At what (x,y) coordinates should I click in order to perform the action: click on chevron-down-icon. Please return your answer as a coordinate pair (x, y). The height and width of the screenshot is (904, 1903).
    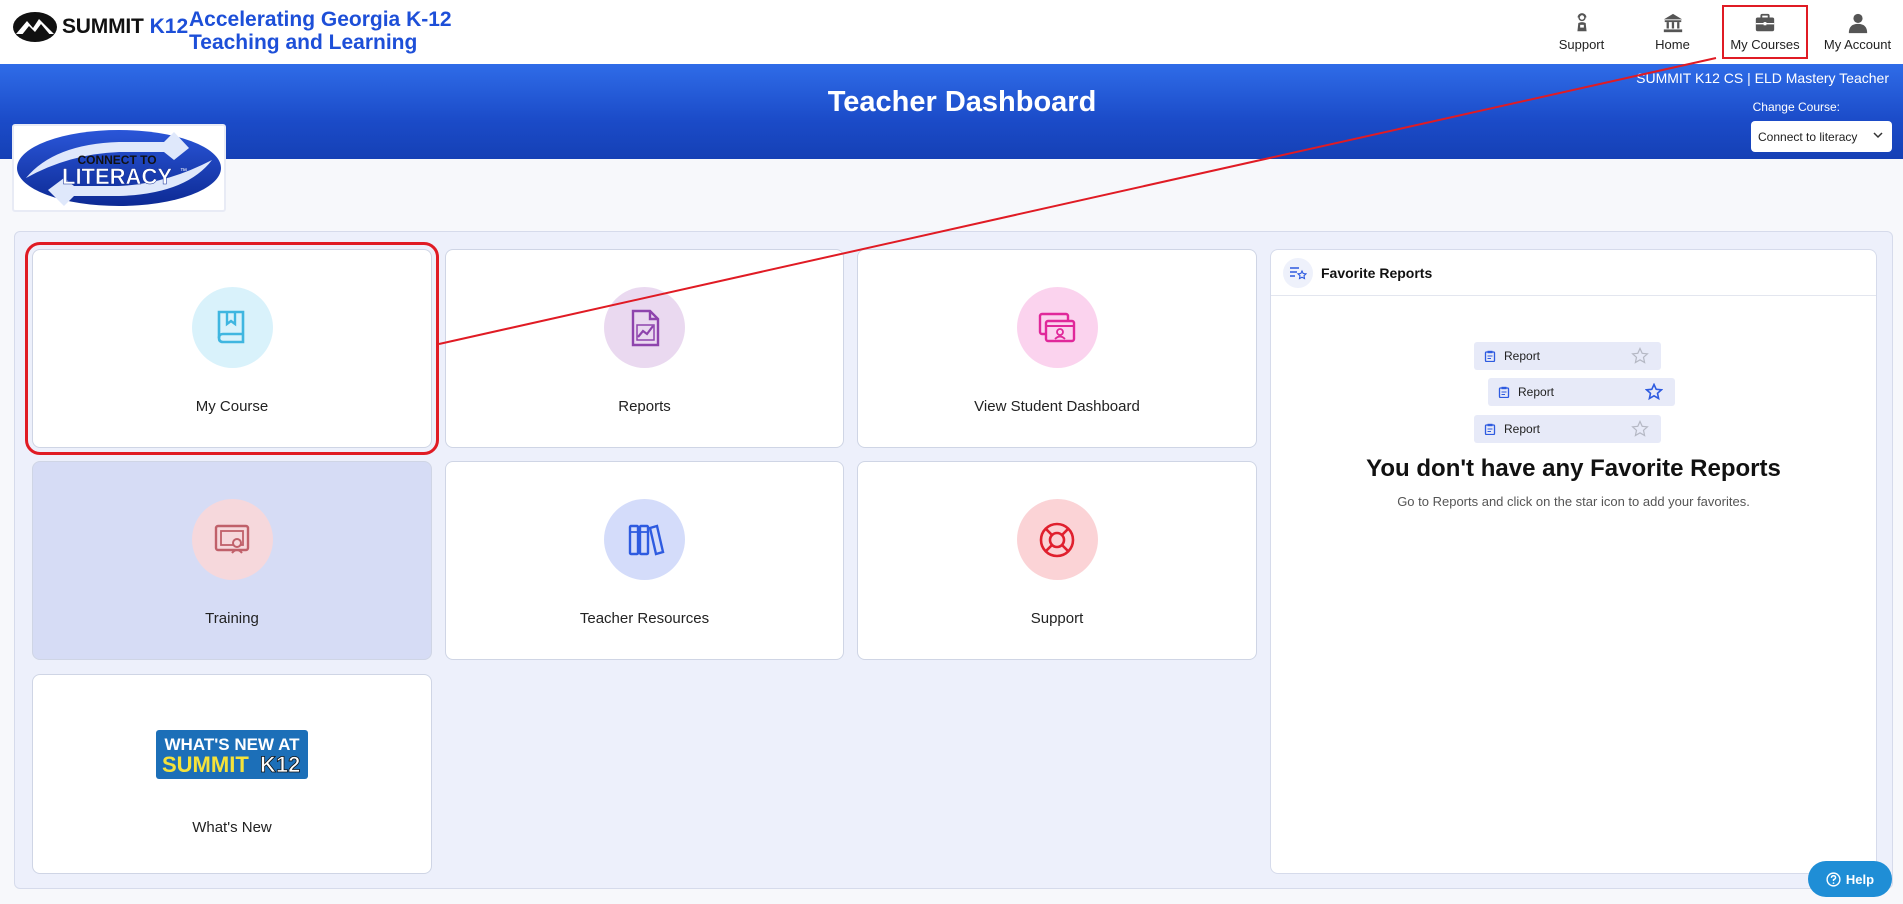
    Looking at the image, I should click on (1878, 135).